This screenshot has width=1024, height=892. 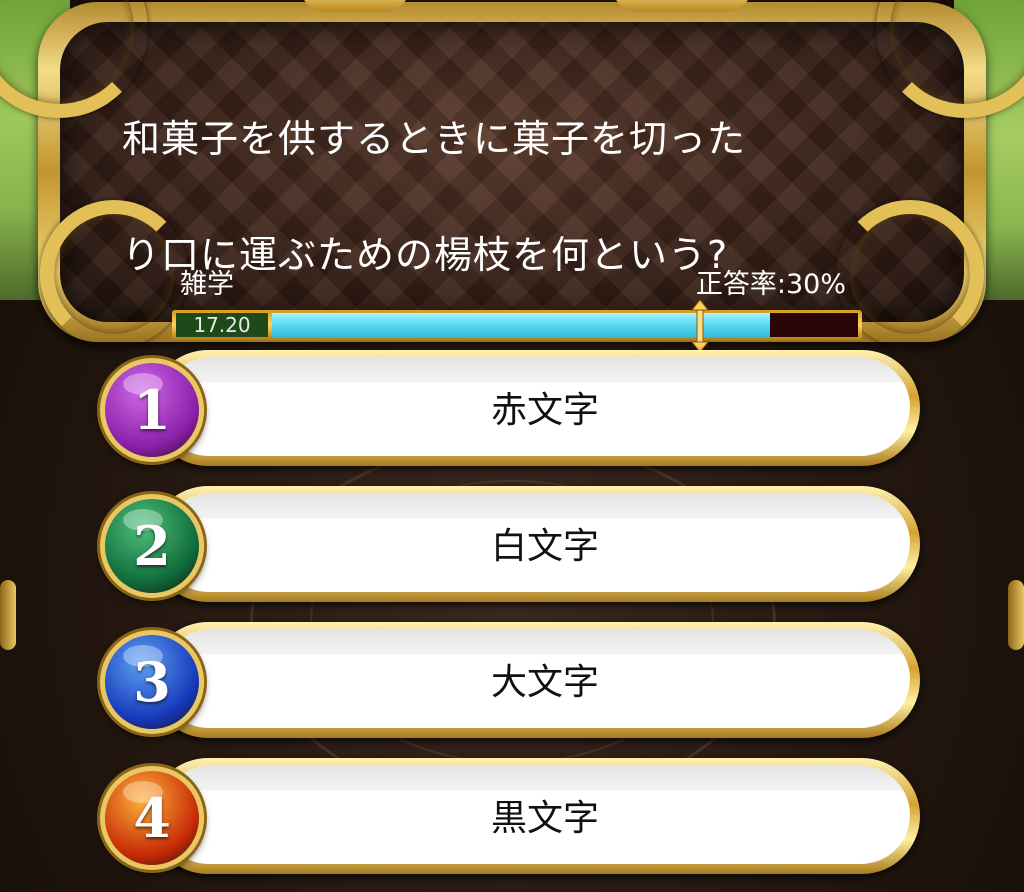 I want to click on answer-button-1: 赤文字, so click(x=535, y=408).